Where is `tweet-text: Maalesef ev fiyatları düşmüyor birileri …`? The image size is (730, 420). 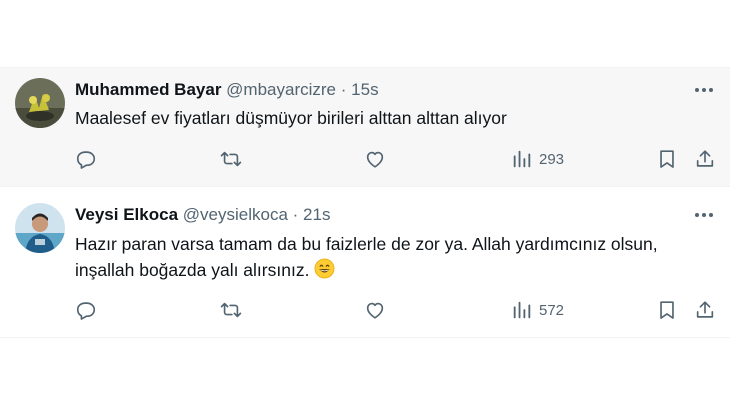 tweet-text: Maalesef ev fiyatları düşmüyor birileri … is located at coordinates (291, 118).